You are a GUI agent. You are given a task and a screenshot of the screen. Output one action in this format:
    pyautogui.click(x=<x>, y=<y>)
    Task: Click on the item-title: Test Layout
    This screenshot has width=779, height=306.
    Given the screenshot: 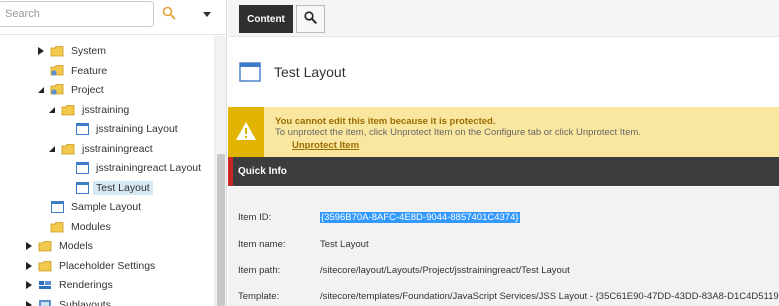 What is the action you would take?
    pyautogui.click(x=310, y=71)
    